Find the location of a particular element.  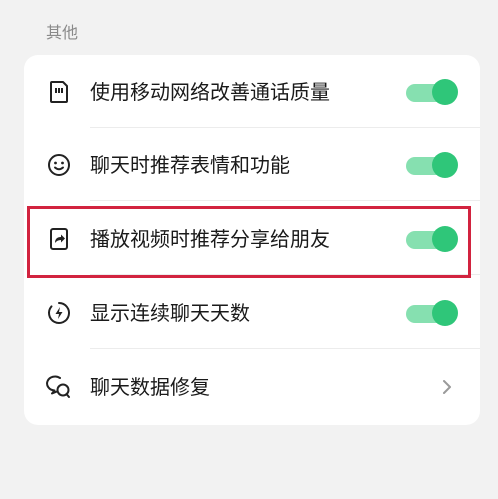

share-video-icon is located at coordinates (59, 239).